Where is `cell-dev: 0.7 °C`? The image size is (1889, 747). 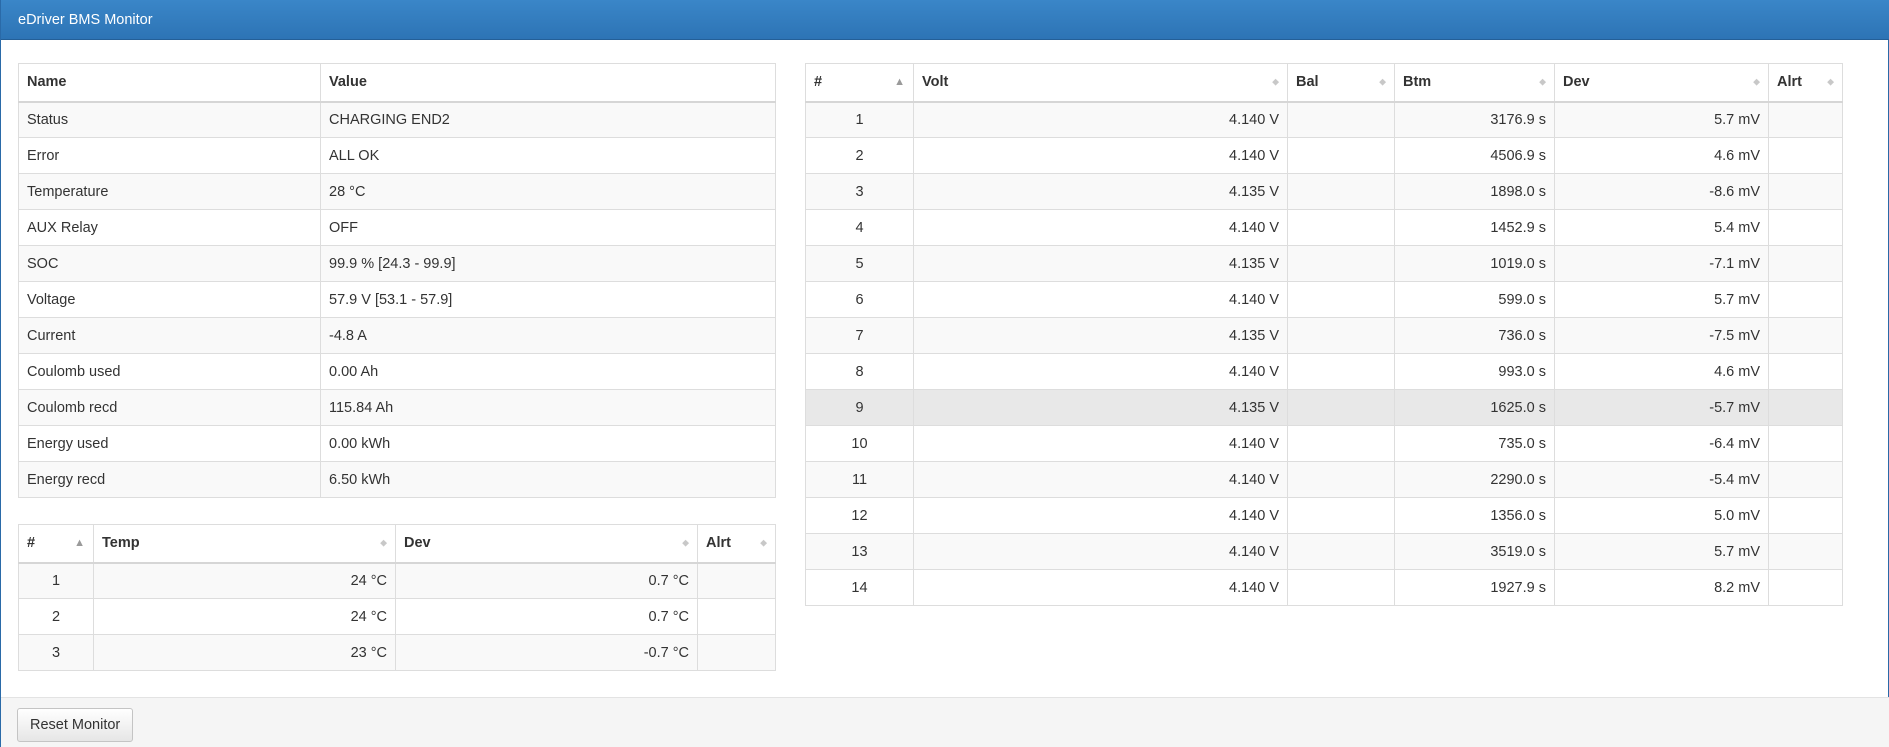 cell-dev: 0.7 °C is located at coordinates (546, 580).